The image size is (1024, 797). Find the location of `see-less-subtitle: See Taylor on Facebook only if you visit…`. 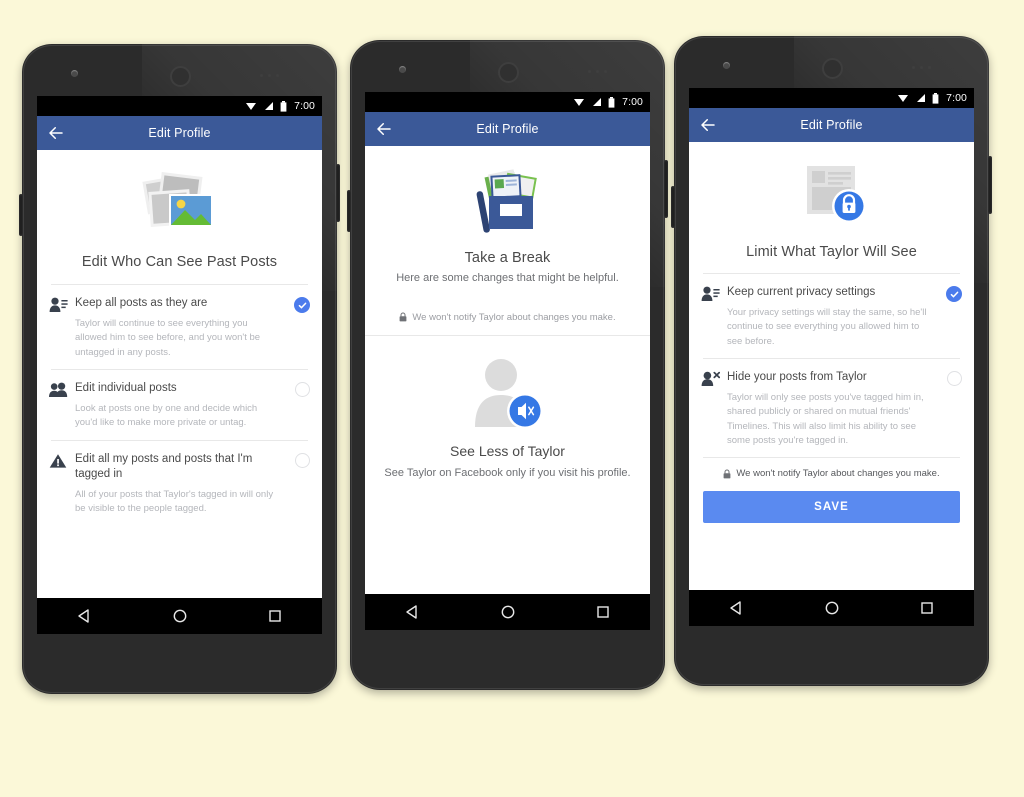

see-less-subtitle: See Taylor on Facebook only if you visit… is located at coordinates (507, 472).